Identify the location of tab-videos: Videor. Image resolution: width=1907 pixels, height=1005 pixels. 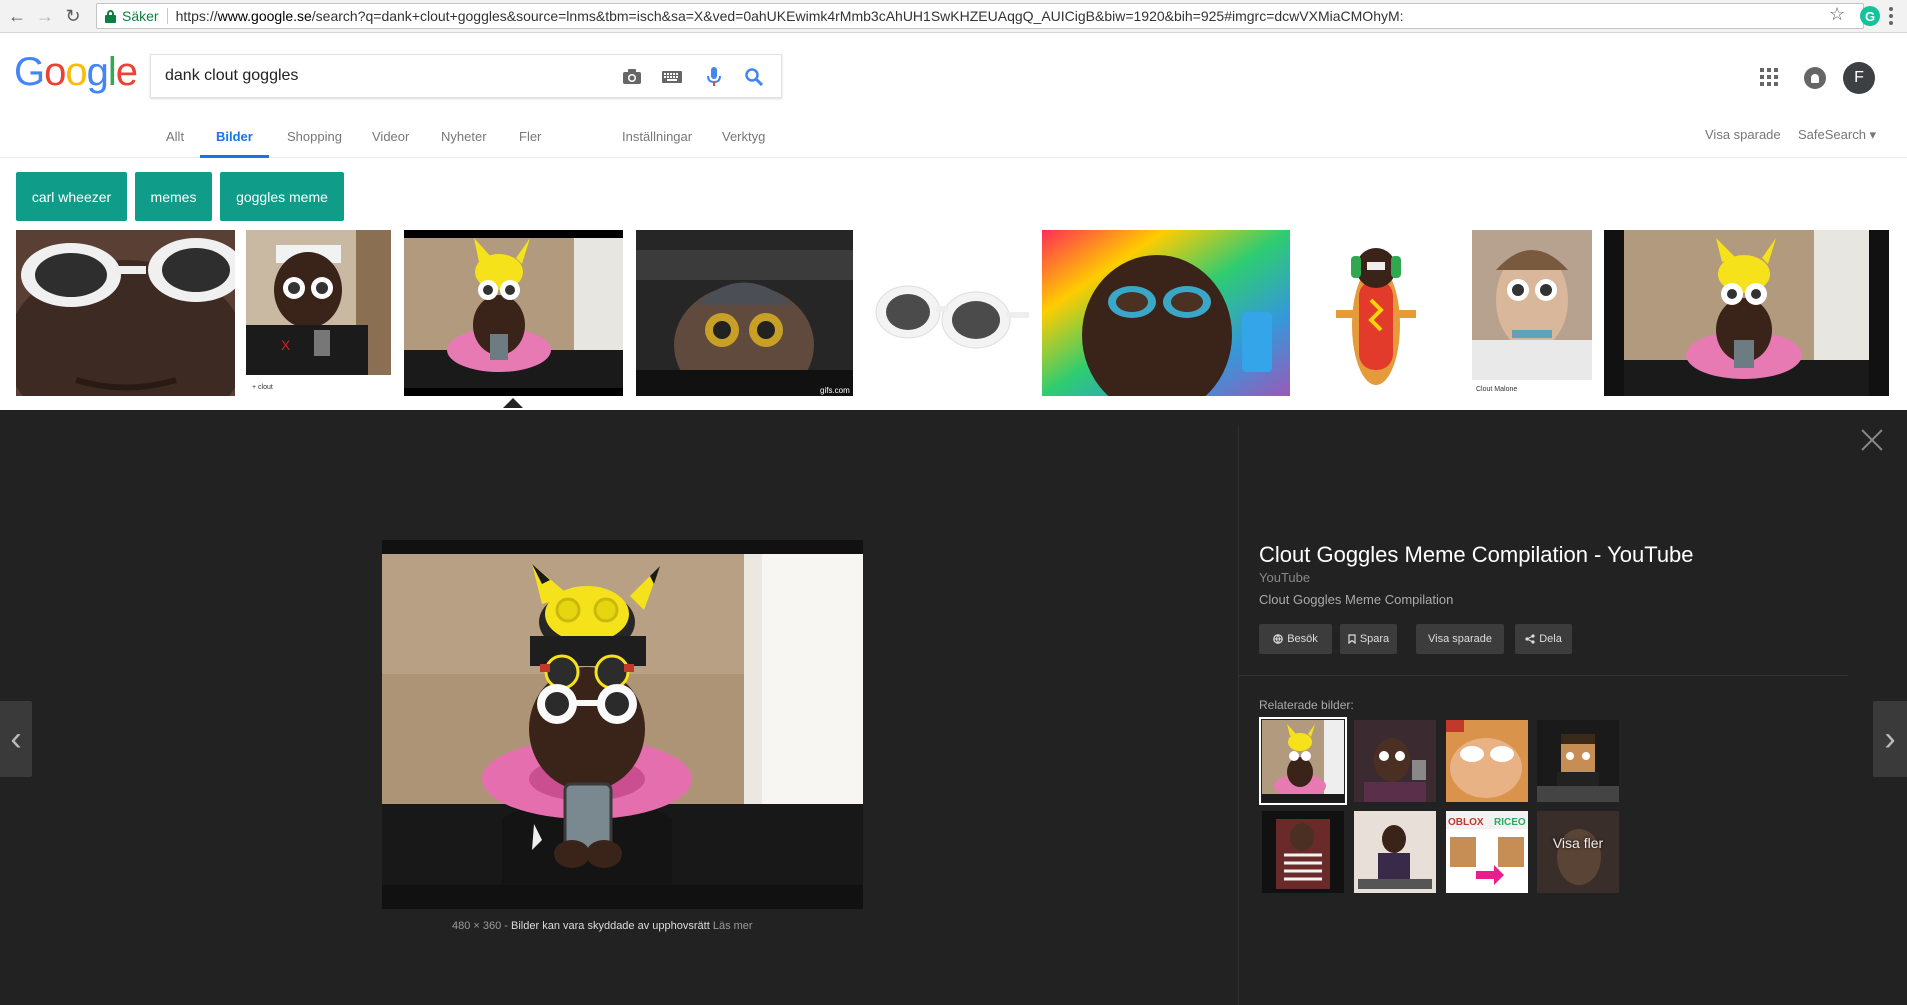
(390, 142).